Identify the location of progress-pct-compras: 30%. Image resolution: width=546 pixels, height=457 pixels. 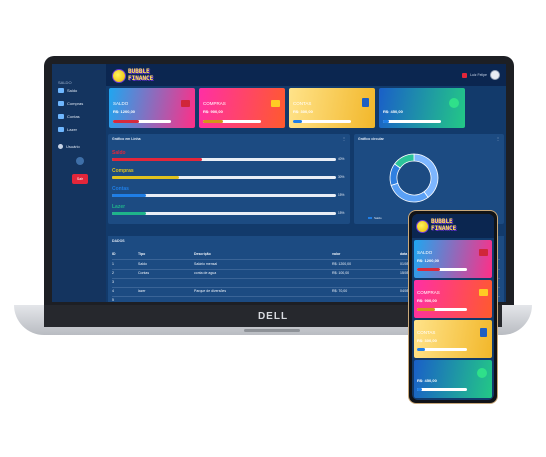
(341, 177).